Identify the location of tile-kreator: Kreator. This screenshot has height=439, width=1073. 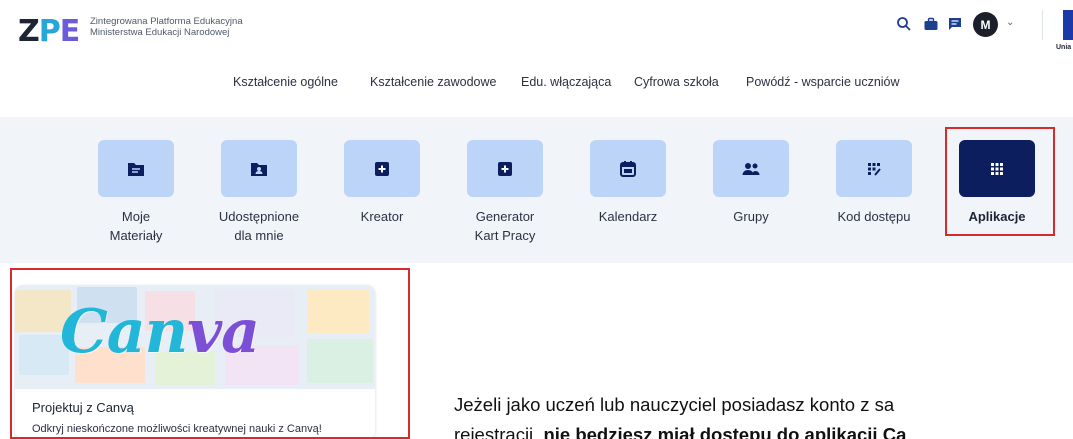
(382, 183).